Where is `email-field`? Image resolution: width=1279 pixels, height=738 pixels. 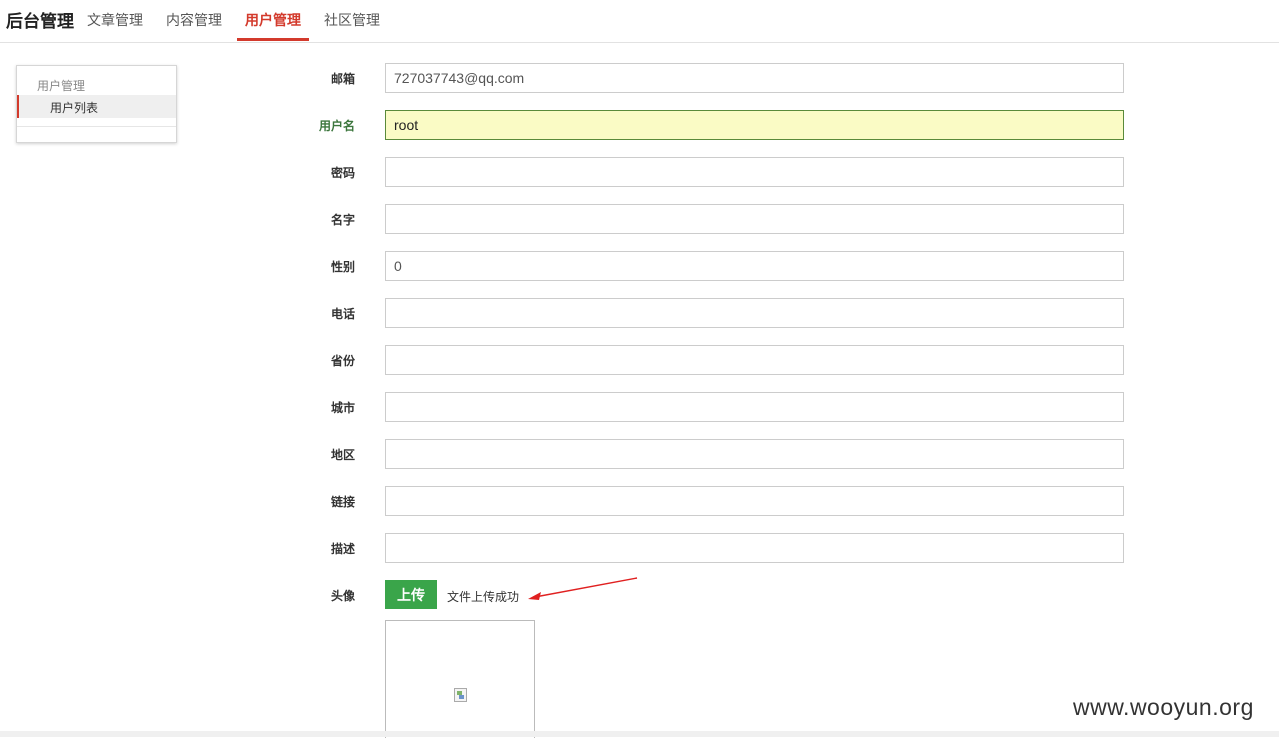 email-field is located at coordinates (754, 78).